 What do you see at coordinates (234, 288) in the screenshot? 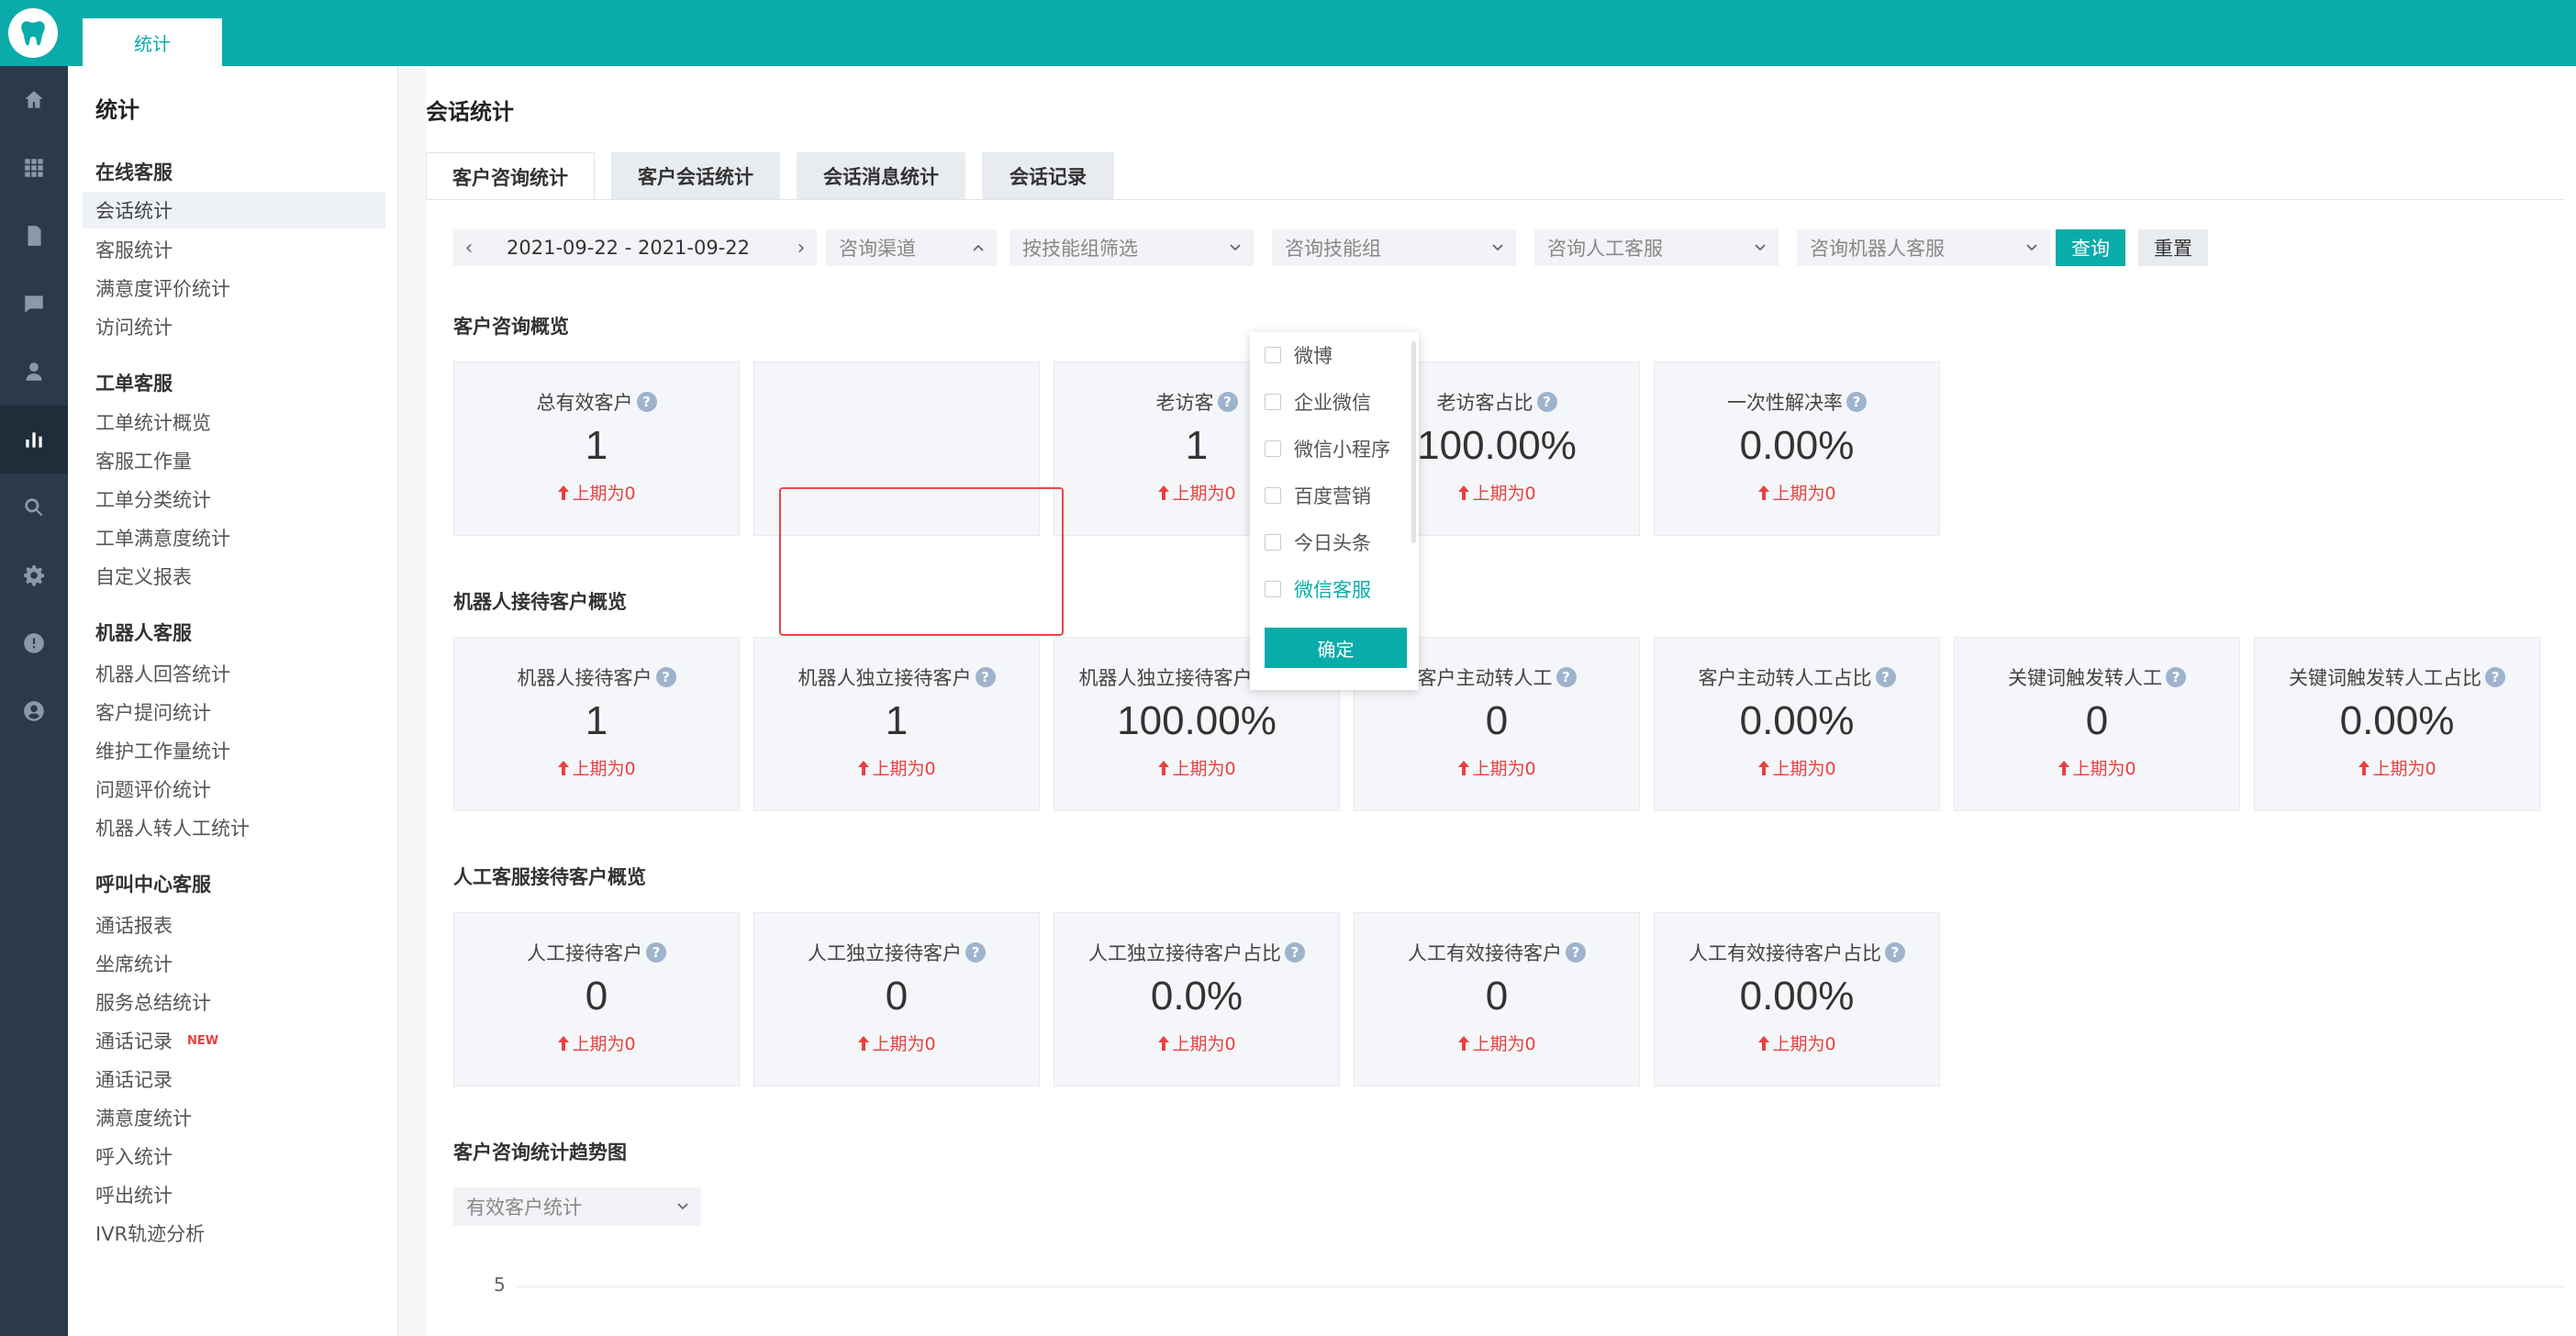
I see `sidebar-item-satisfaction-stats: 满意度评价统计` at bounding box center [234, 288].